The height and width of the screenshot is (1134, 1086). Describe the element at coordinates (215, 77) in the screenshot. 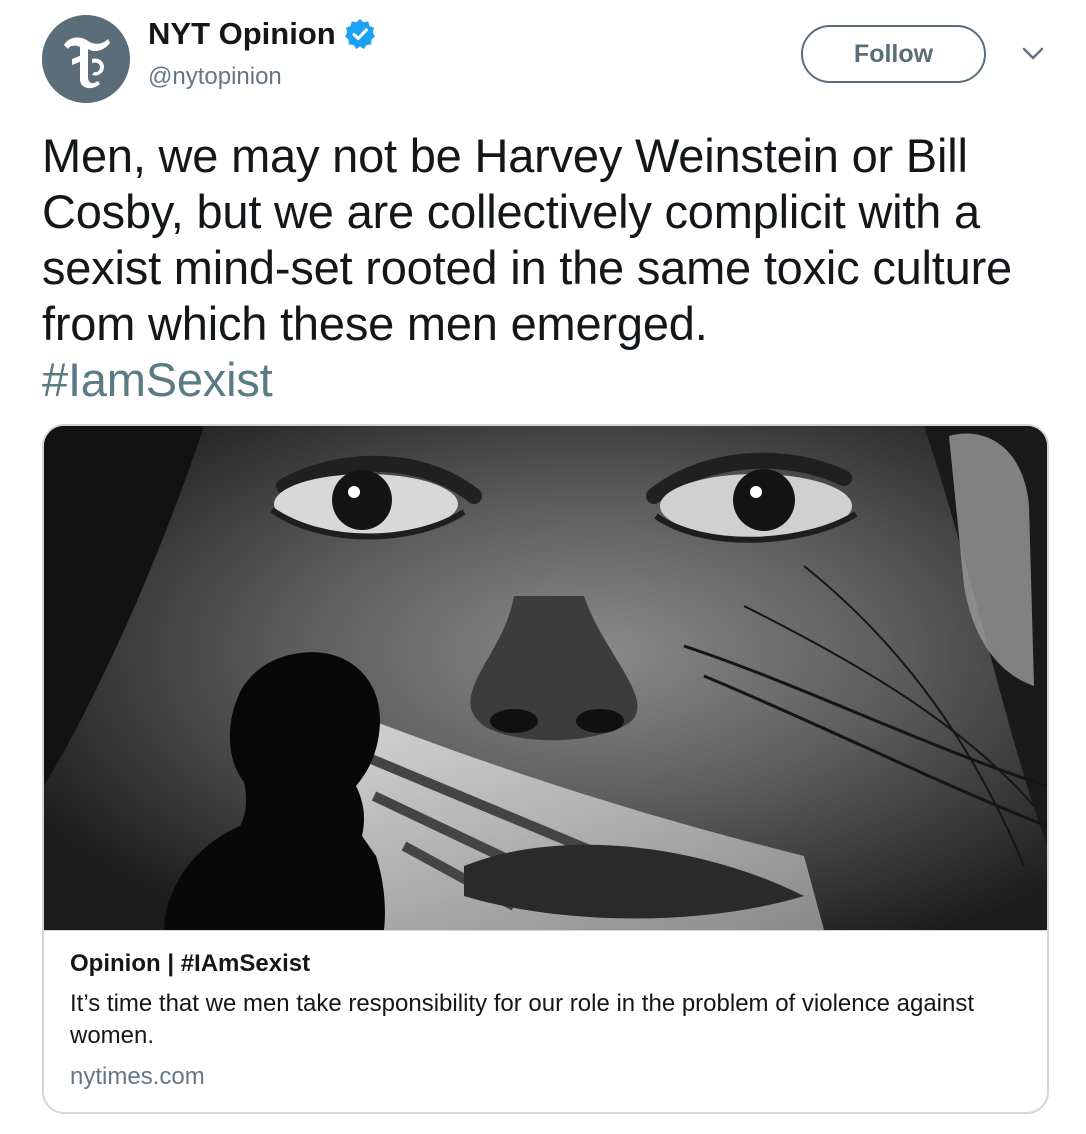

I see `author-handle: @nytopinion` at that location.